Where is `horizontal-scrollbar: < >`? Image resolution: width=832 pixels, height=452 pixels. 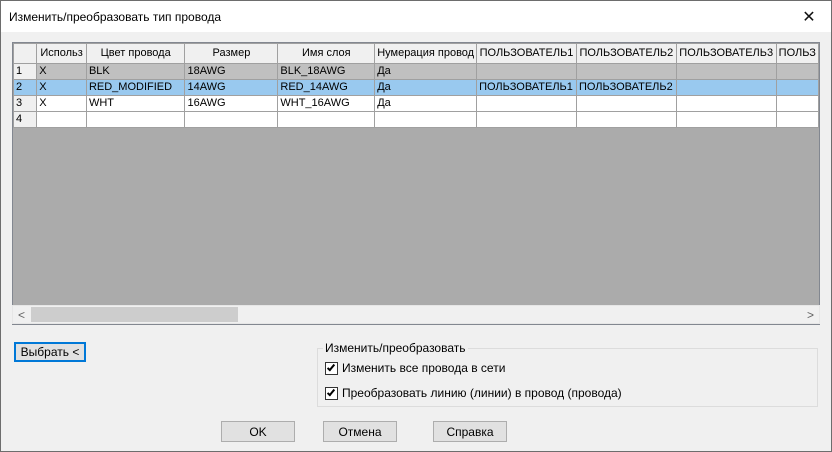 horizontal-scrollbar: < > is located at coordinates (416, 314).